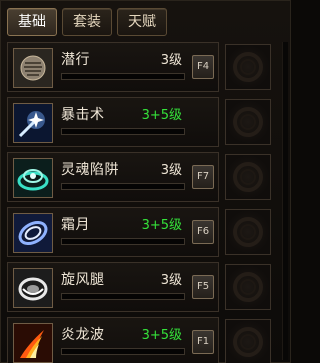 The height and width of the screenshot is (363, 320). I want to click on skill-row: 霜月 3+5级 F6, so click(146, 232).